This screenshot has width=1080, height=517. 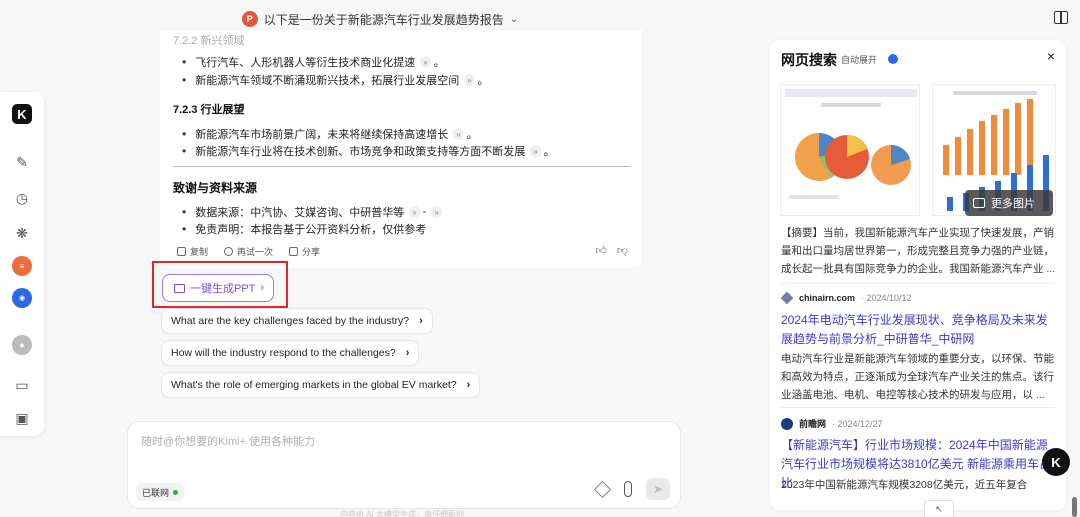 I want to click on chat-input-placeholder: 随时@你想要的Kimi+ 使用各种能力, so click(x=228, y=441).